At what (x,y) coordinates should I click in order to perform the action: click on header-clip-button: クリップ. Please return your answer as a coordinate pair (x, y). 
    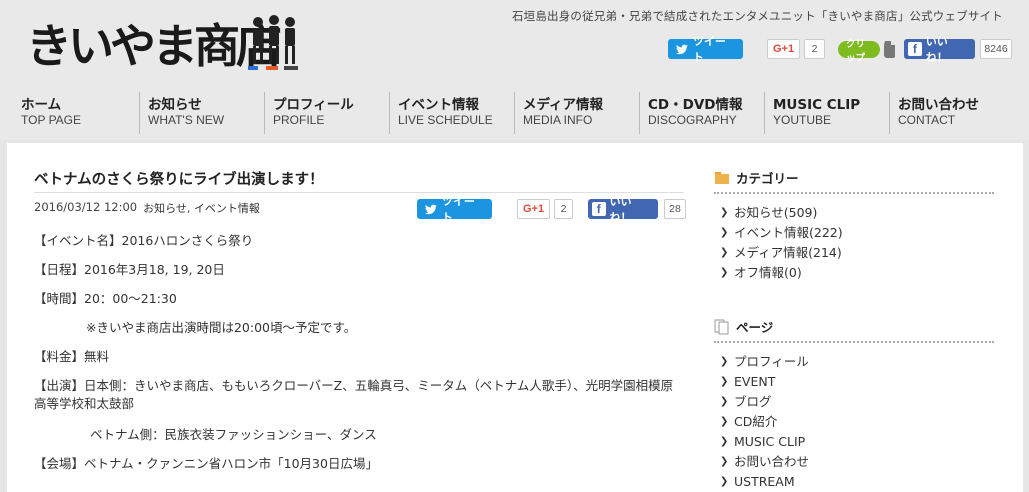
    Looking at the image, I should click on (859, 51).